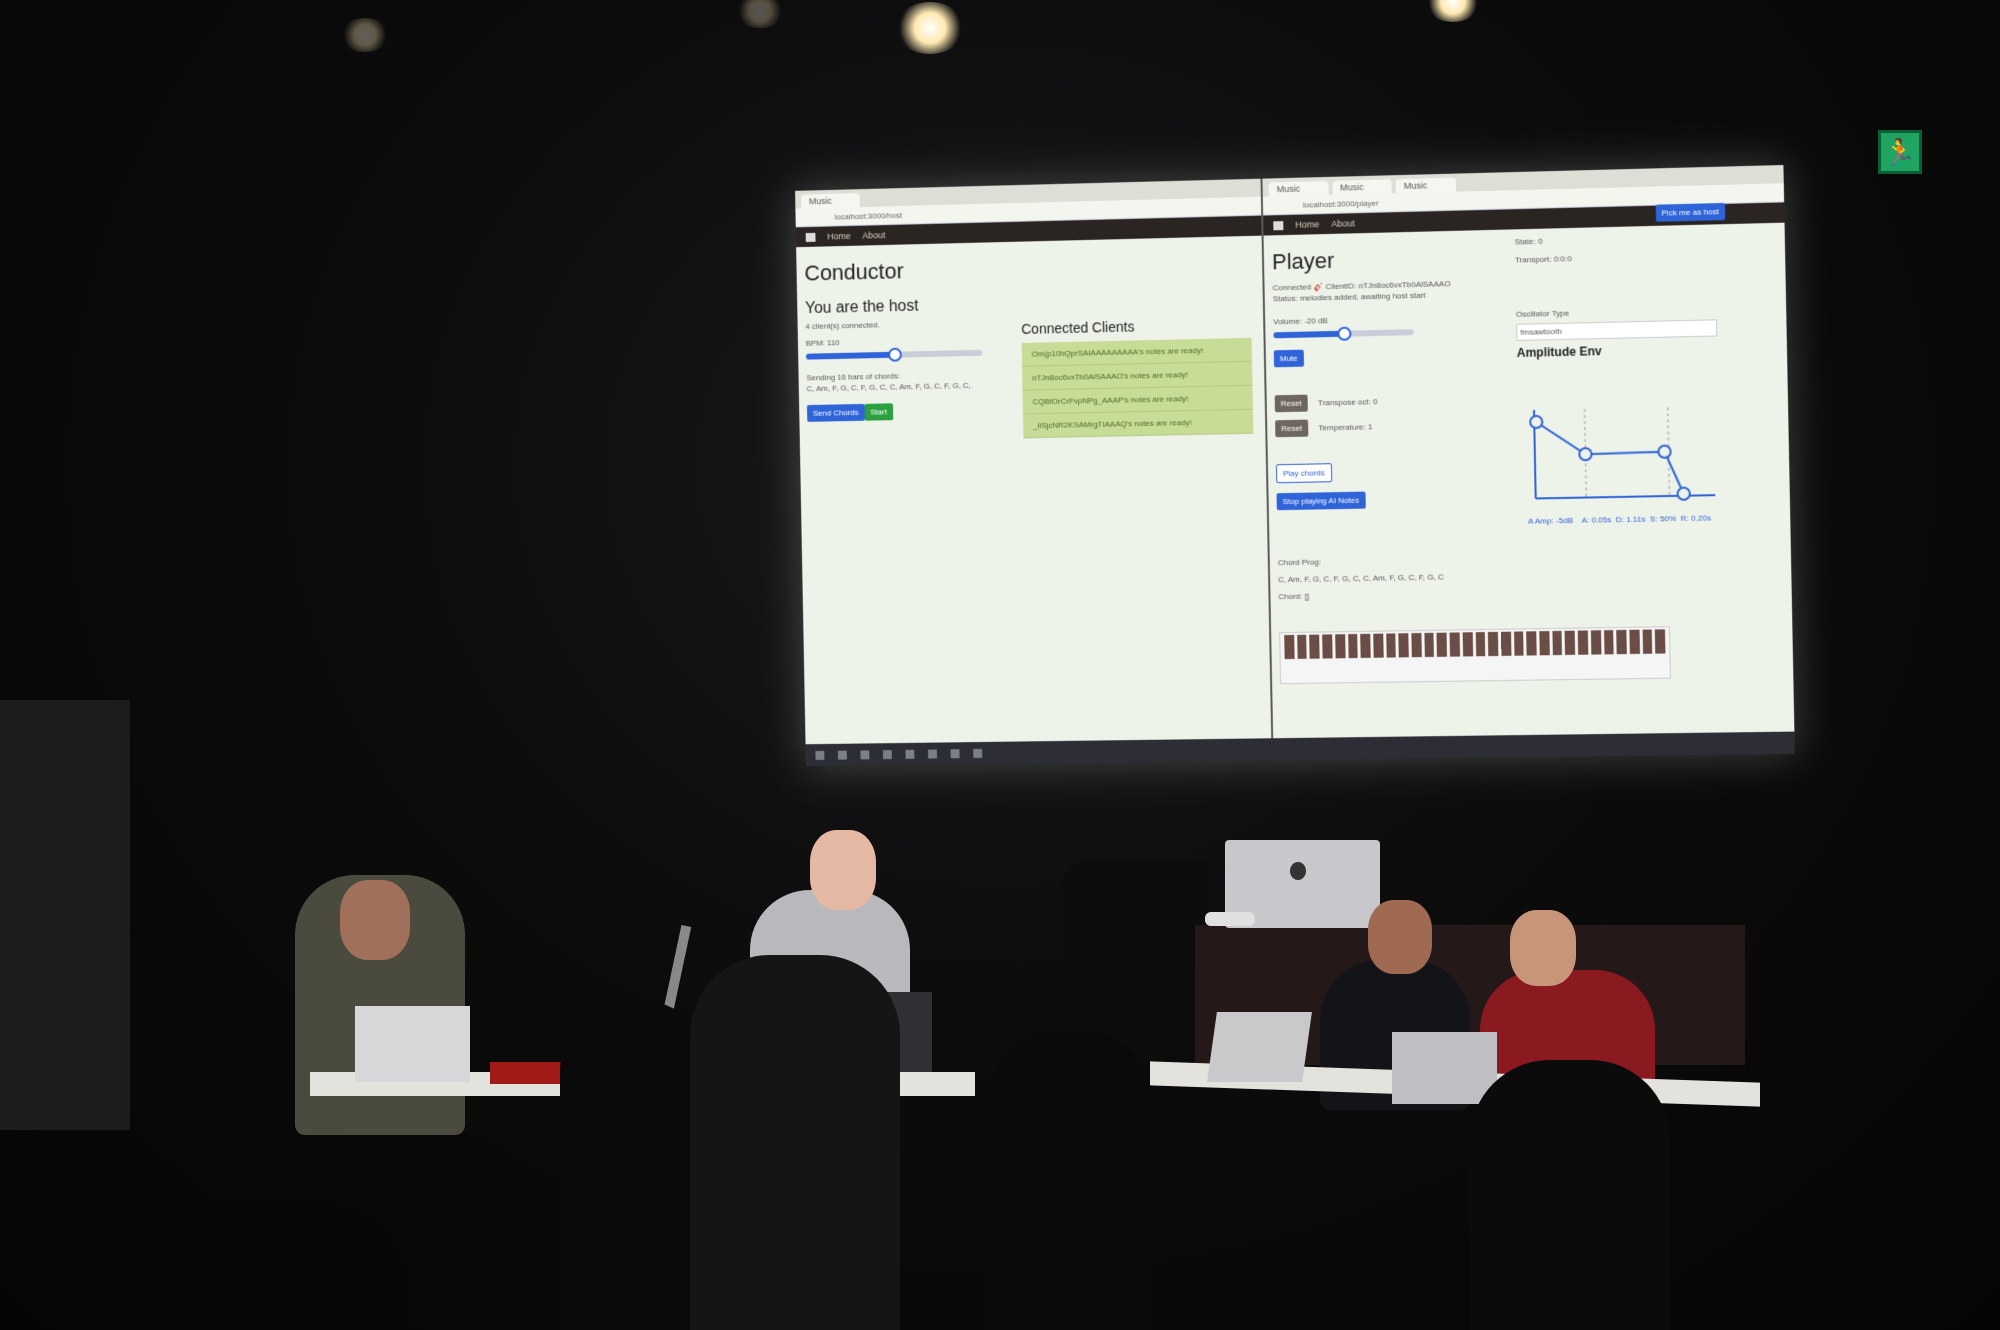 This screenshot has width=2000, height=1330. Describe the element at coordinates (1628, 453) in the screenshot. I see `amplitude-envelope-graph` at that location.